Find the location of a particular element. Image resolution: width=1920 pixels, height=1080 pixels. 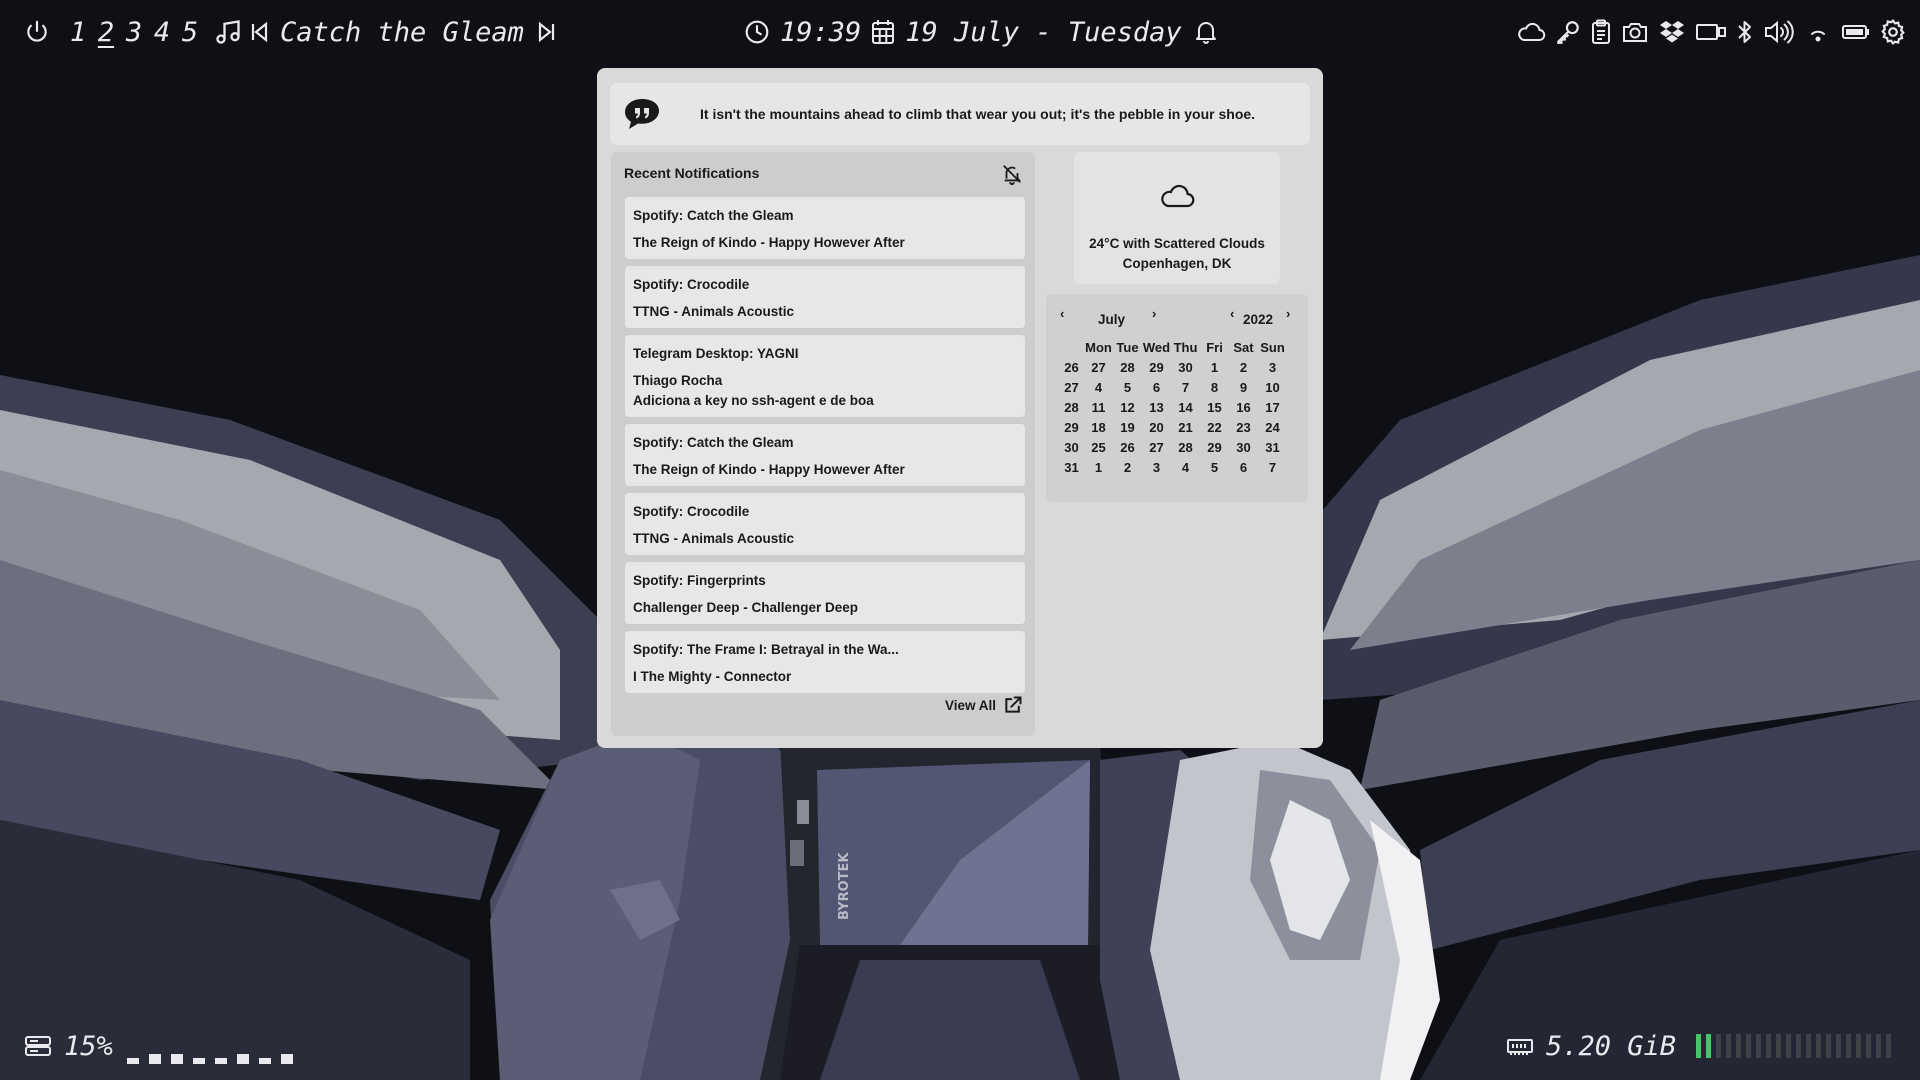

calendar-day: 19 is located at coordinates (1127, 428).